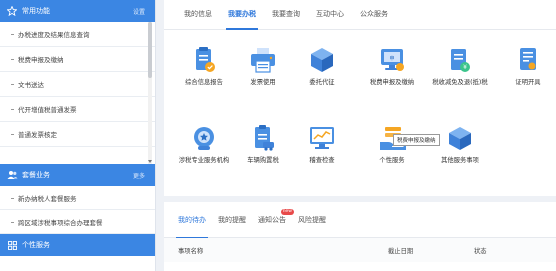  Describe the element at coordinates (47, 198) in the screenshot. I see `list-item-label: 新办纳税人套餐服务` at that location.